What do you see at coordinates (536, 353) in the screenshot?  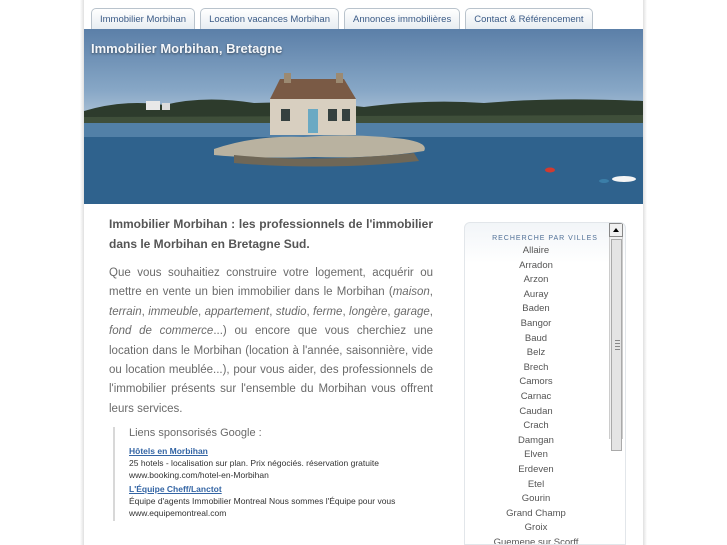 I see `town-link: Belz` at bounding box center [536, 353].